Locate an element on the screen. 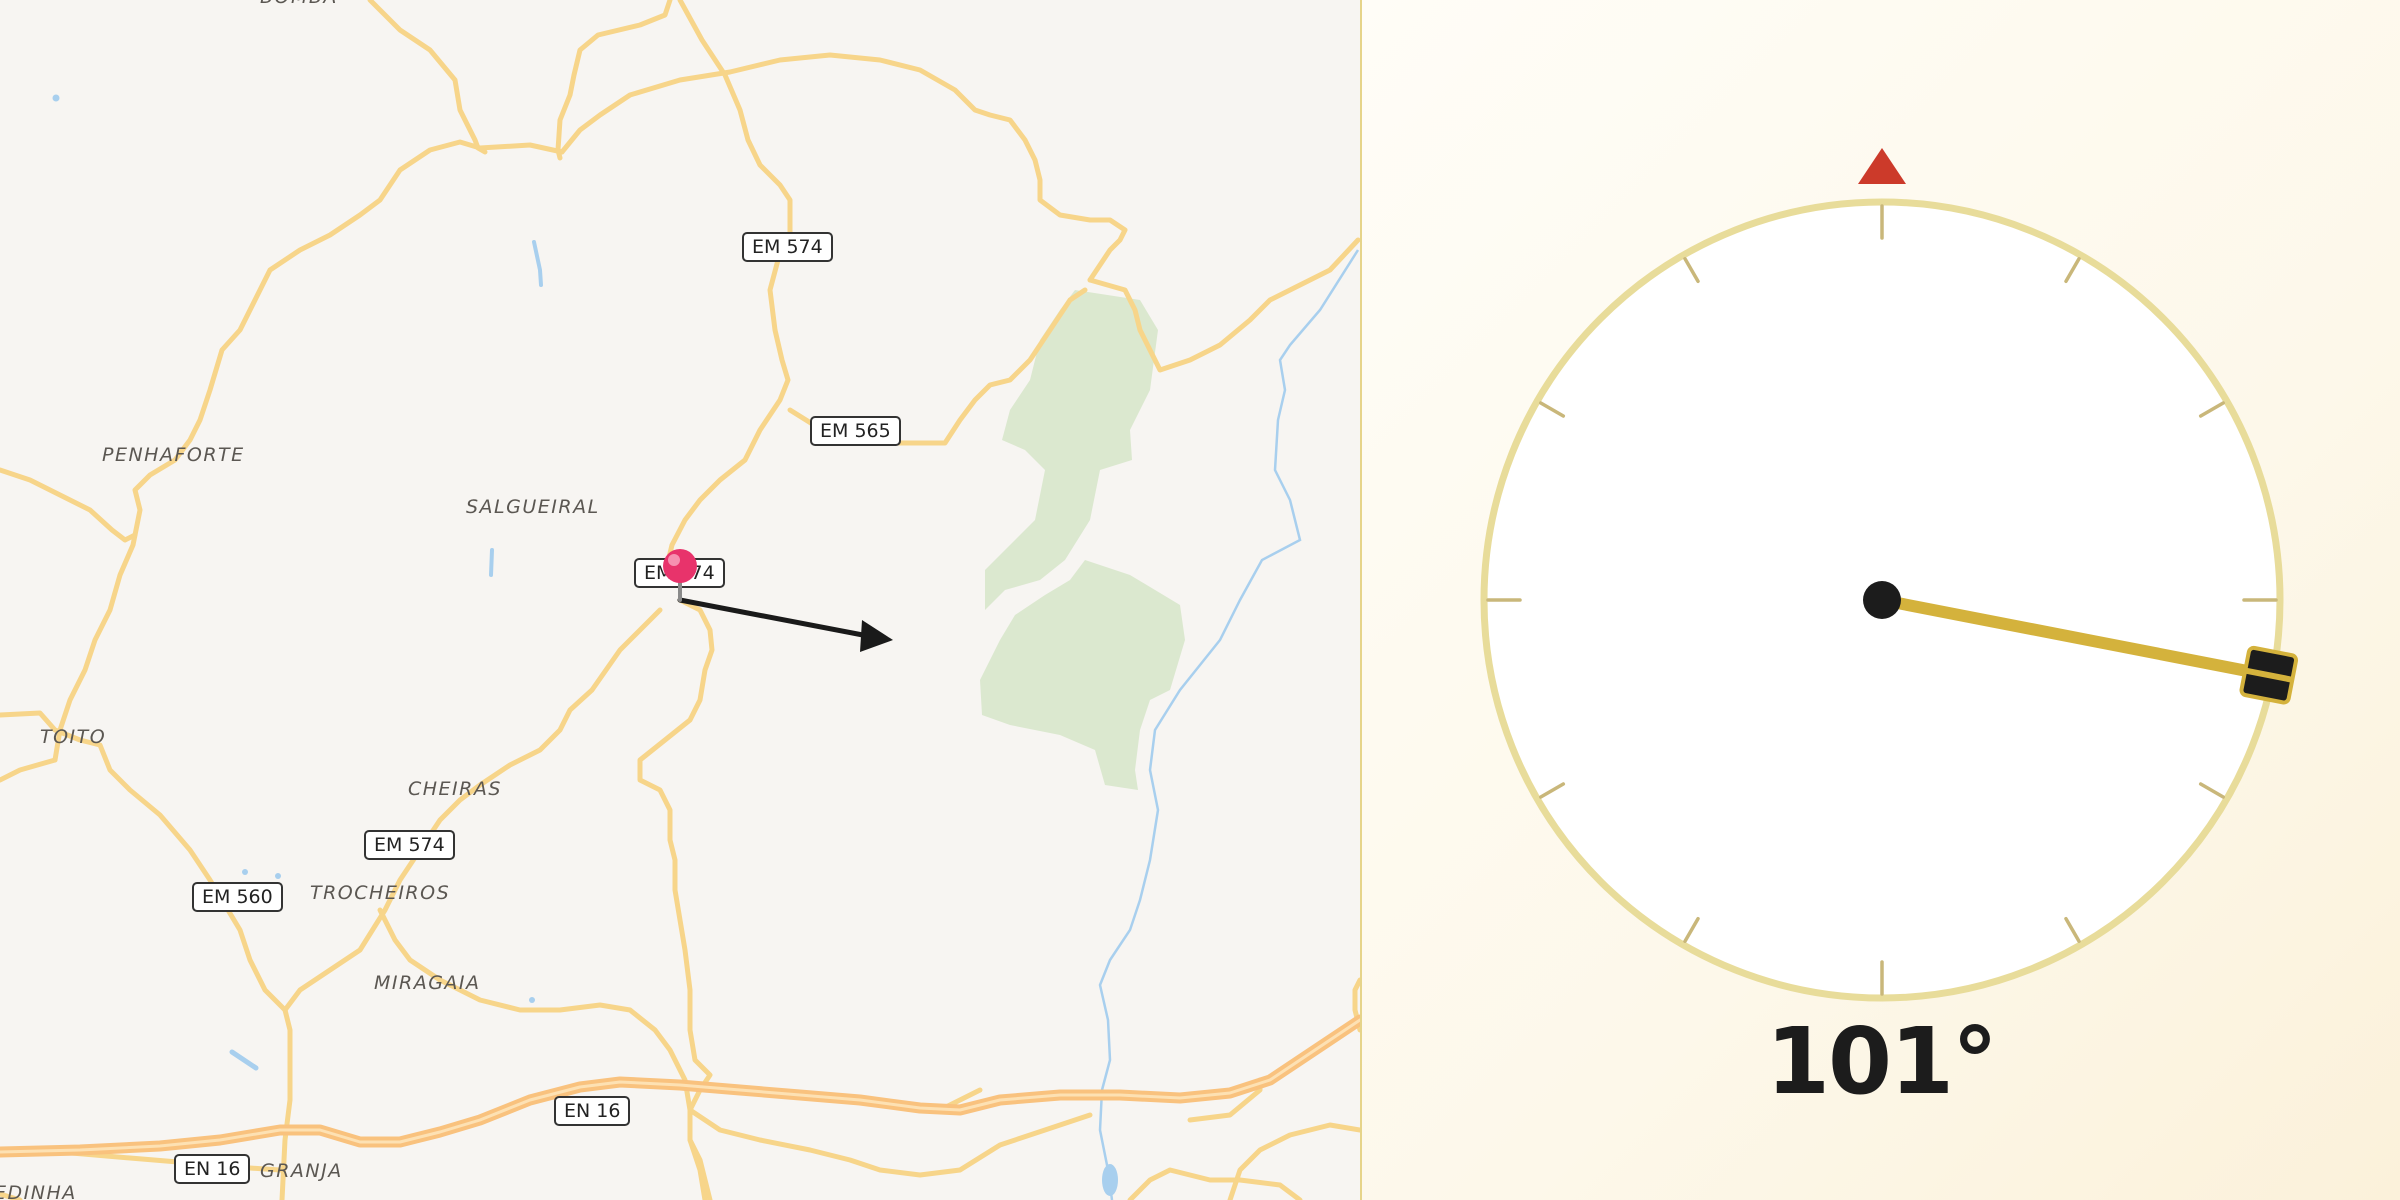 The image size is (2400, 1200). place-label-toito: TOITO is located at coordinates (73, 737).